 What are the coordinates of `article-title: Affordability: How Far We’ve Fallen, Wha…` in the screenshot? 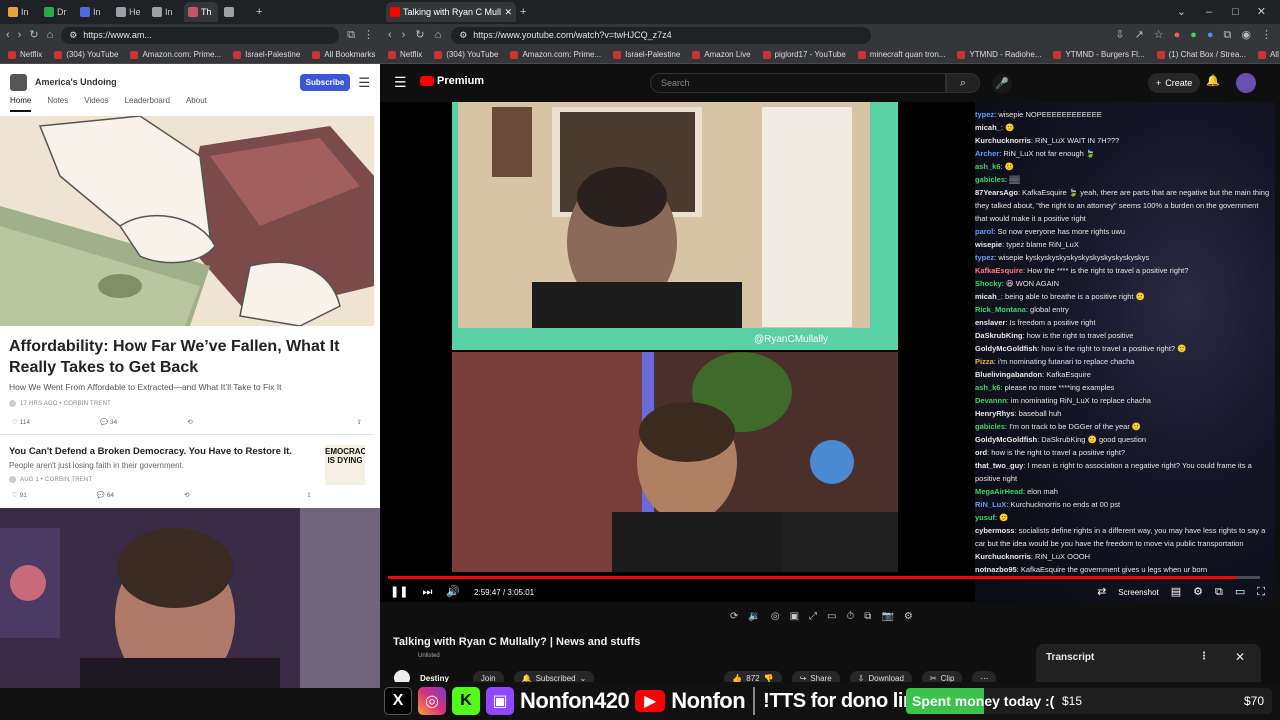 It's located at (189, 357).